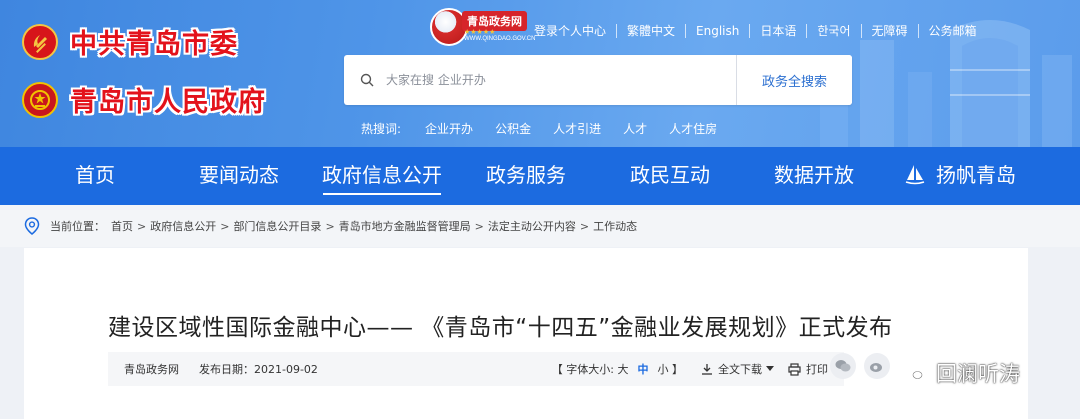  I want to click on sail-icon, so click(915, 175).